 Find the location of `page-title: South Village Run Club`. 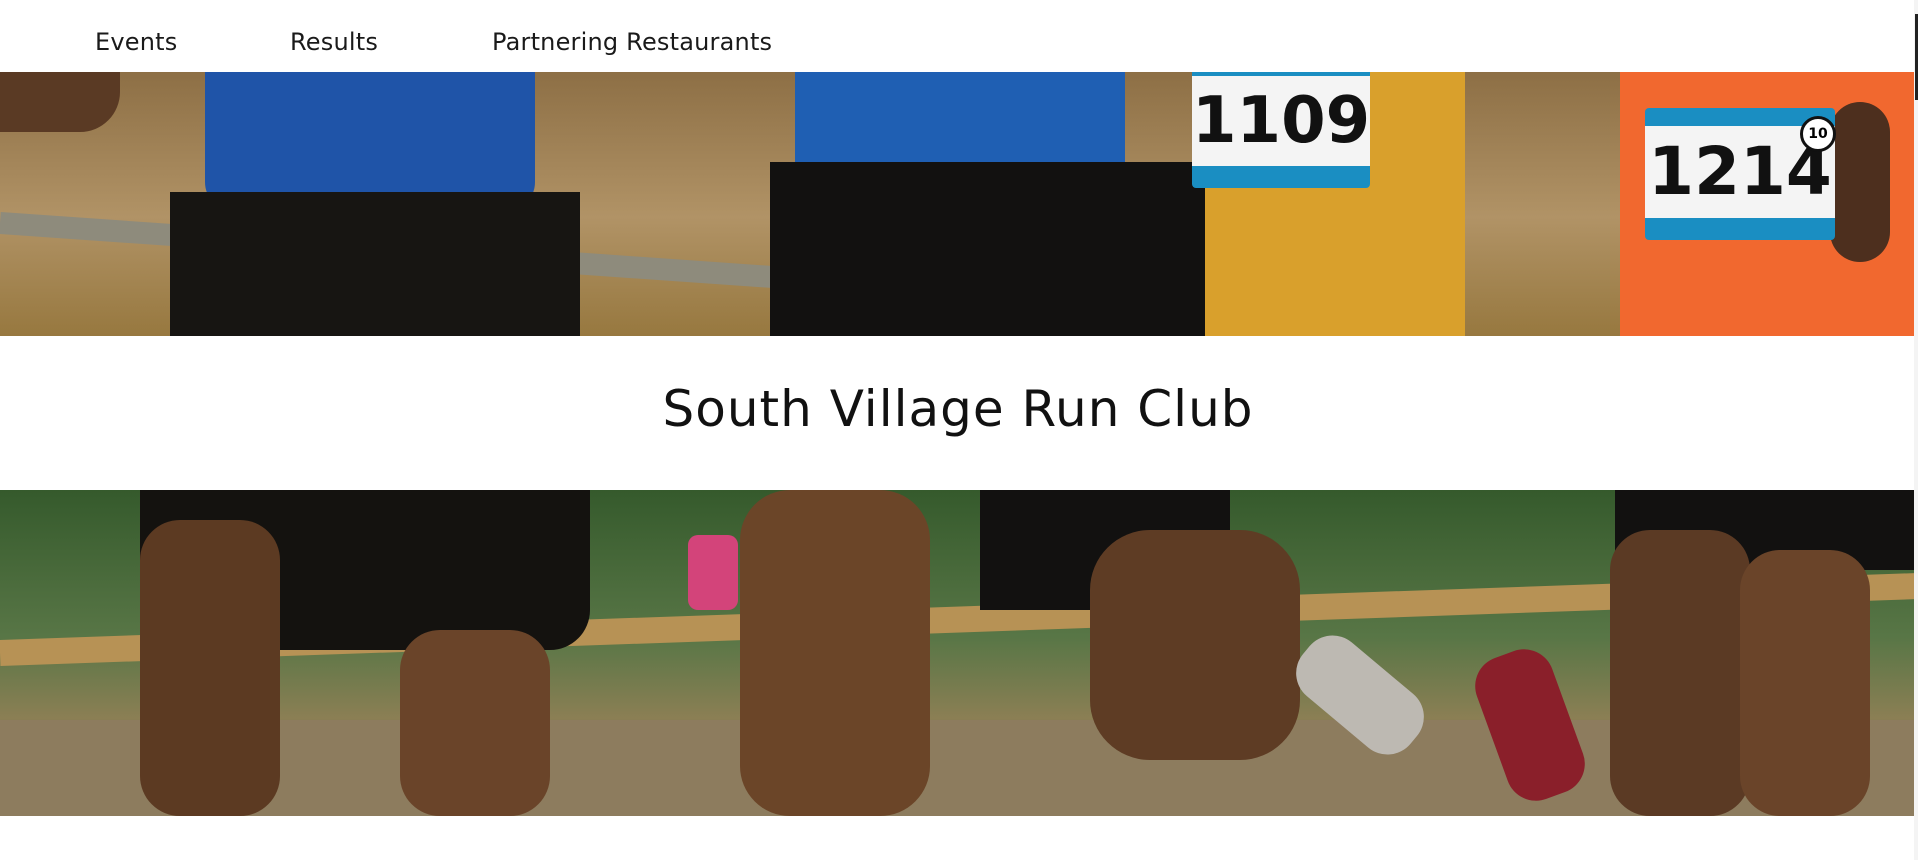

page-title: South Village Run Club is located at coordinates (958, 409).